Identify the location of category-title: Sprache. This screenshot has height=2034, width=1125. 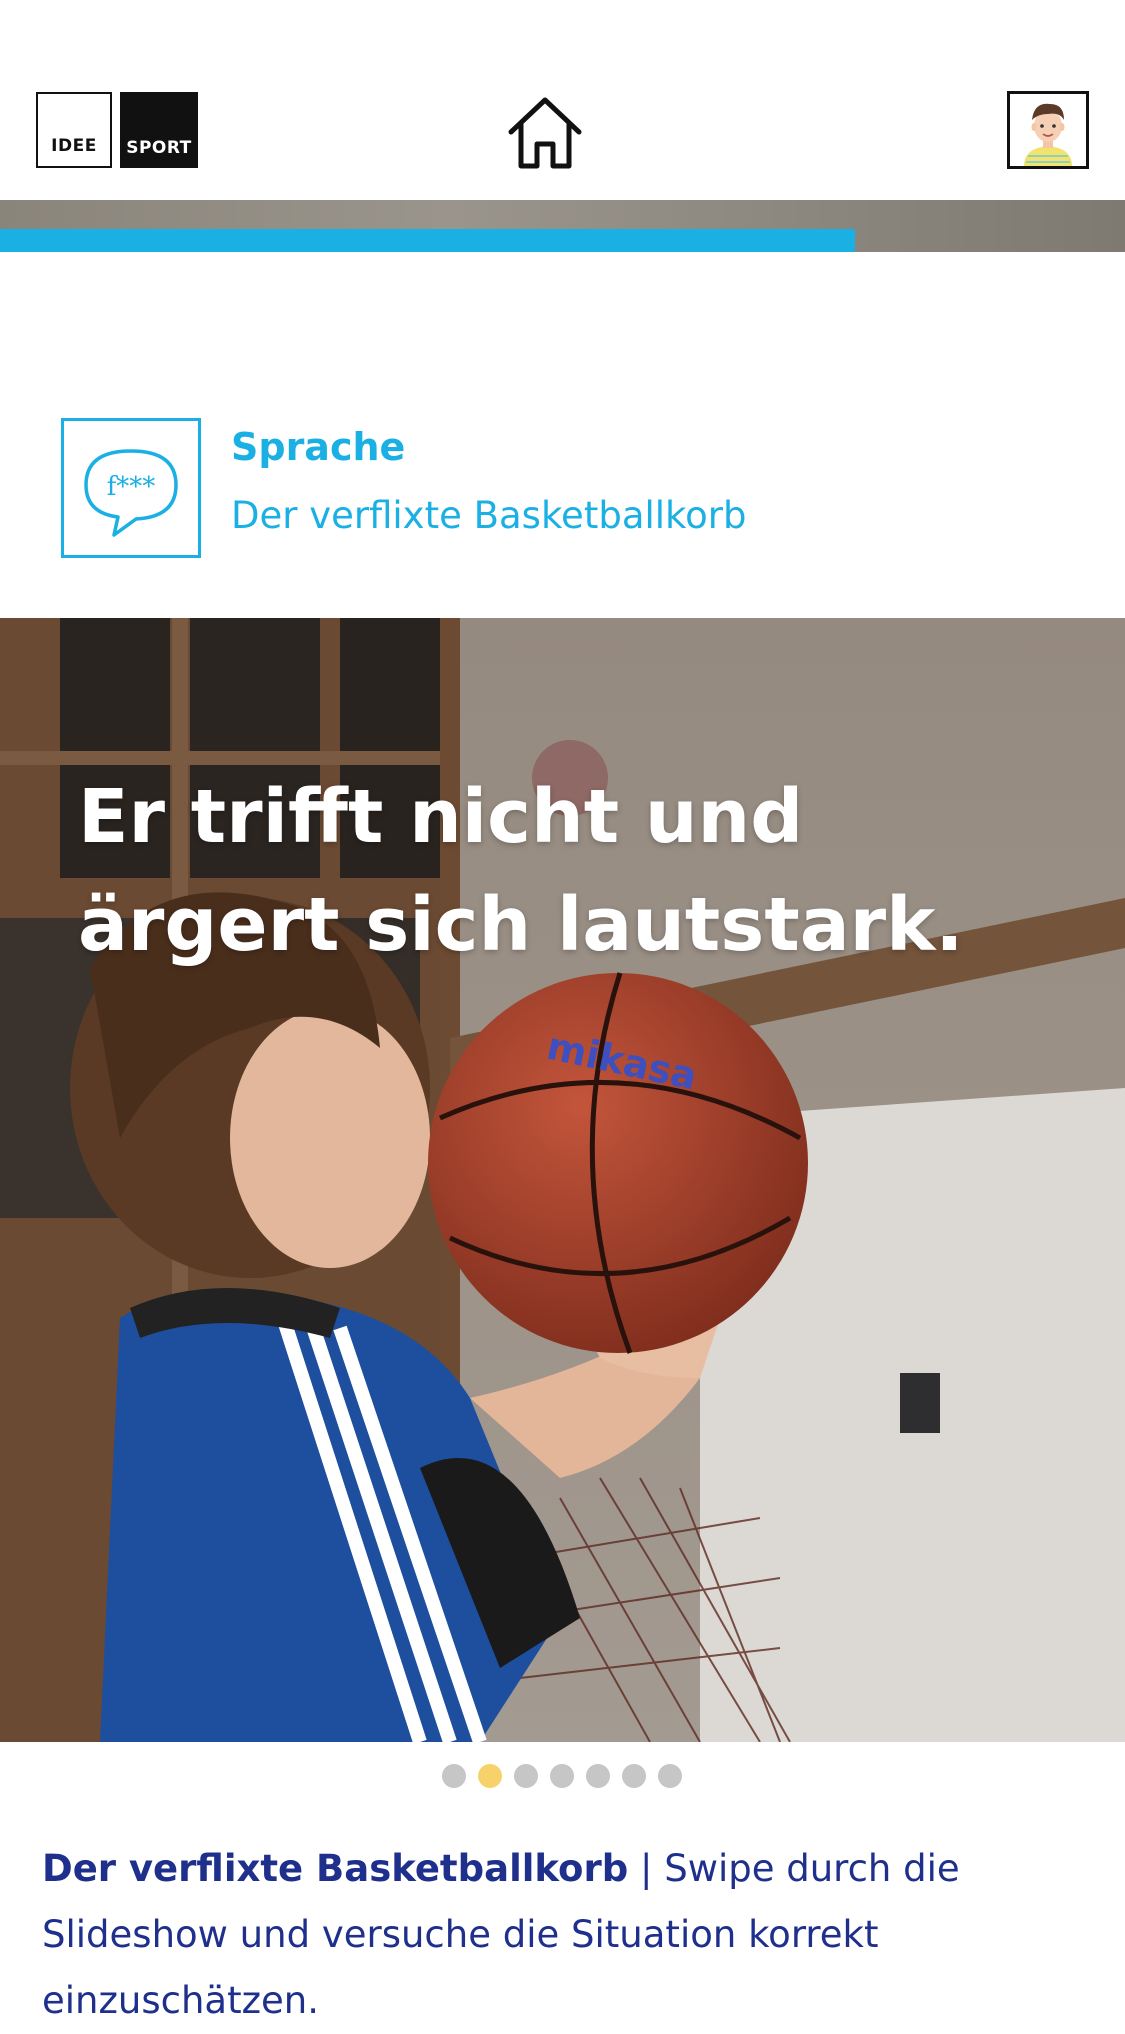
(318, 447).